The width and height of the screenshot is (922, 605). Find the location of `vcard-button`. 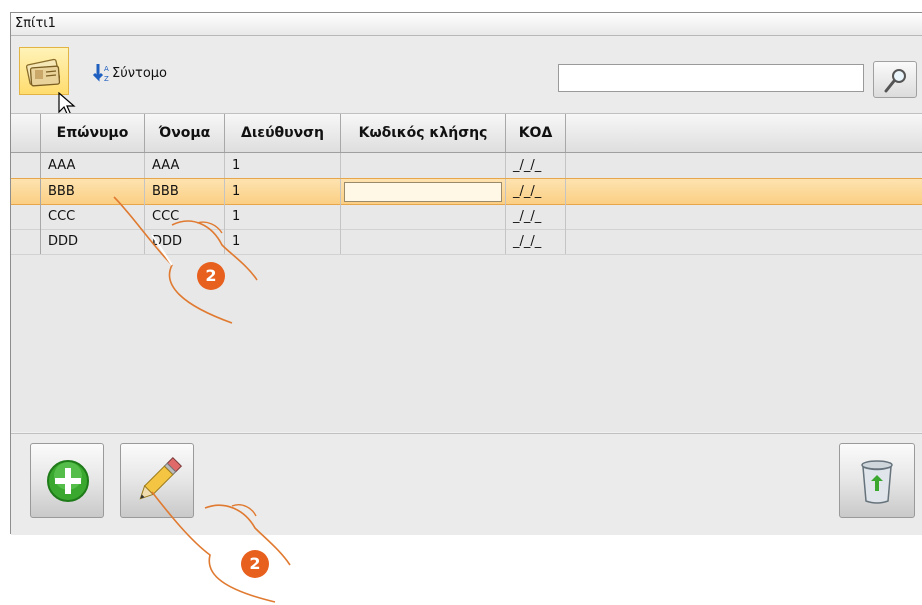

vcard-button is located at coordinates (44, 71).